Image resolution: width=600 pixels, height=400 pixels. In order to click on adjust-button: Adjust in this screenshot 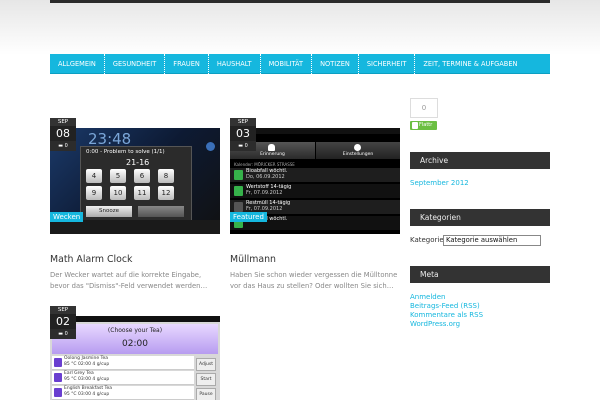, I will do `click(206, 364)`.